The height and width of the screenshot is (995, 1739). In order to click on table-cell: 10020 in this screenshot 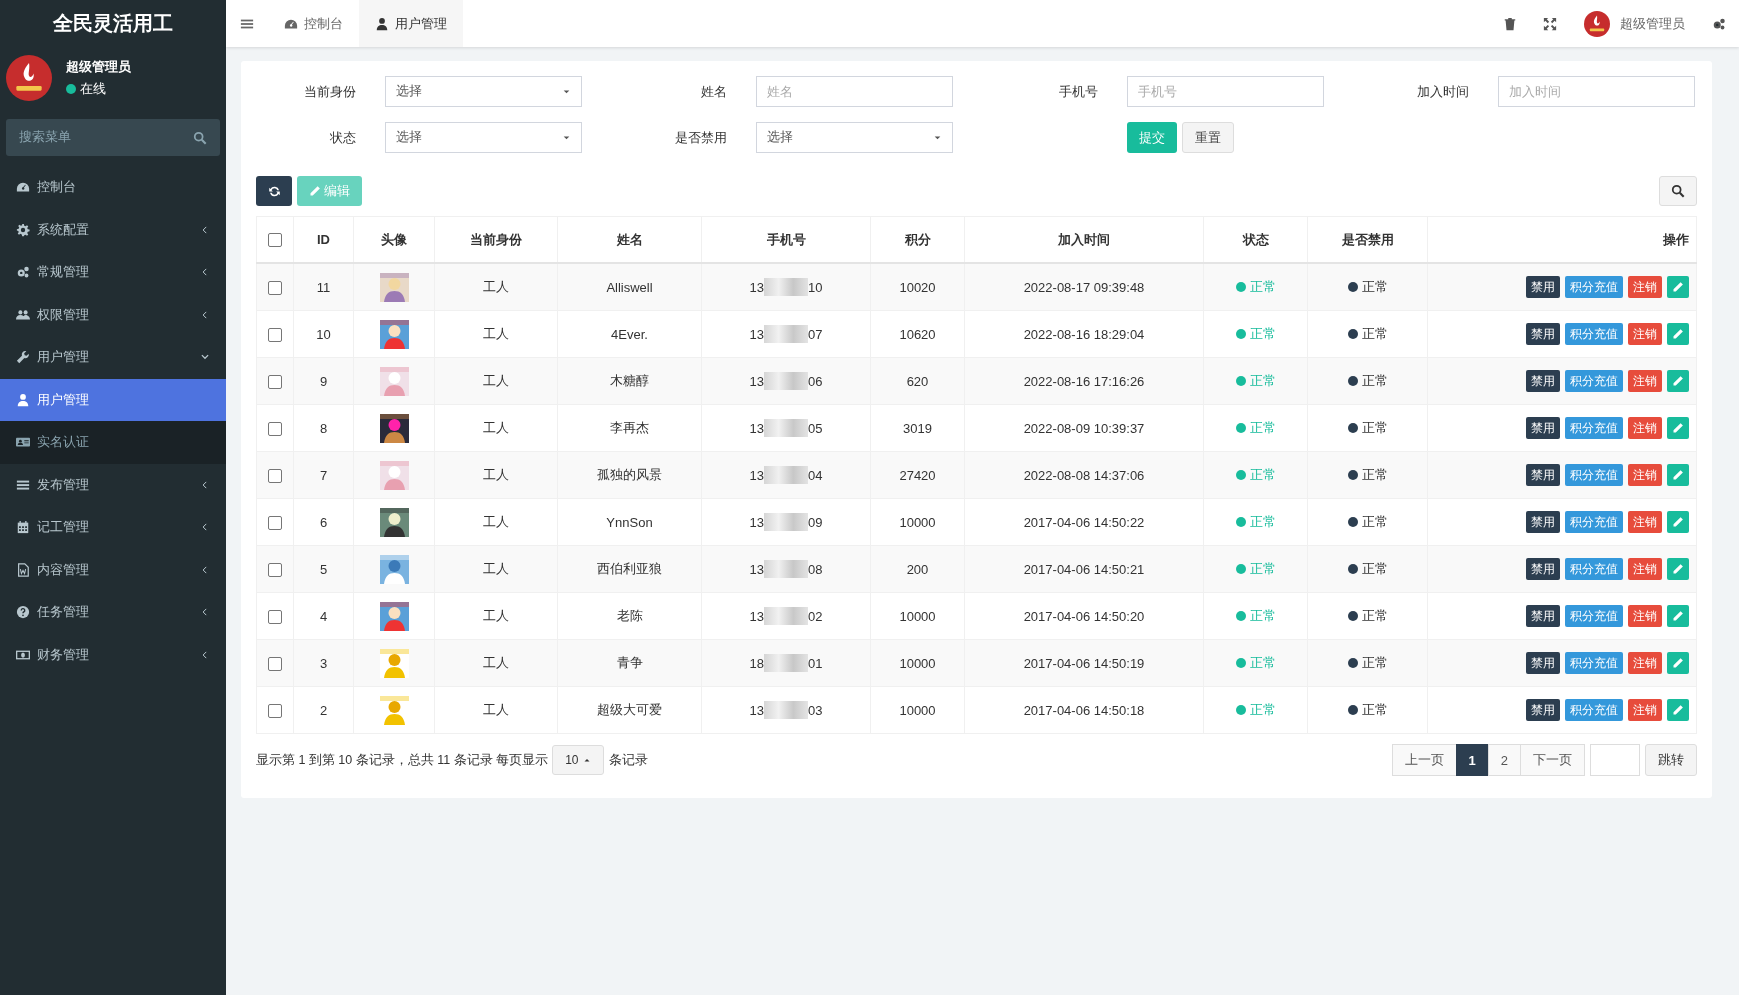, I will do `click(917, 287)`.